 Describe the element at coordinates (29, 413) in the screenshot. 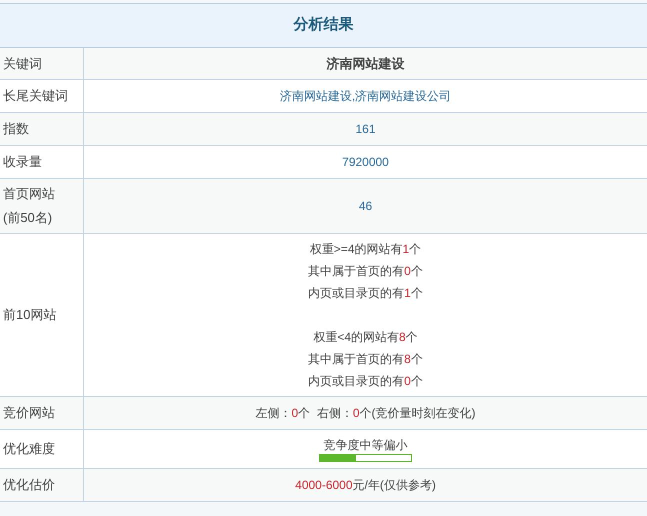

I see `row-label: 竞价网站` at that location.